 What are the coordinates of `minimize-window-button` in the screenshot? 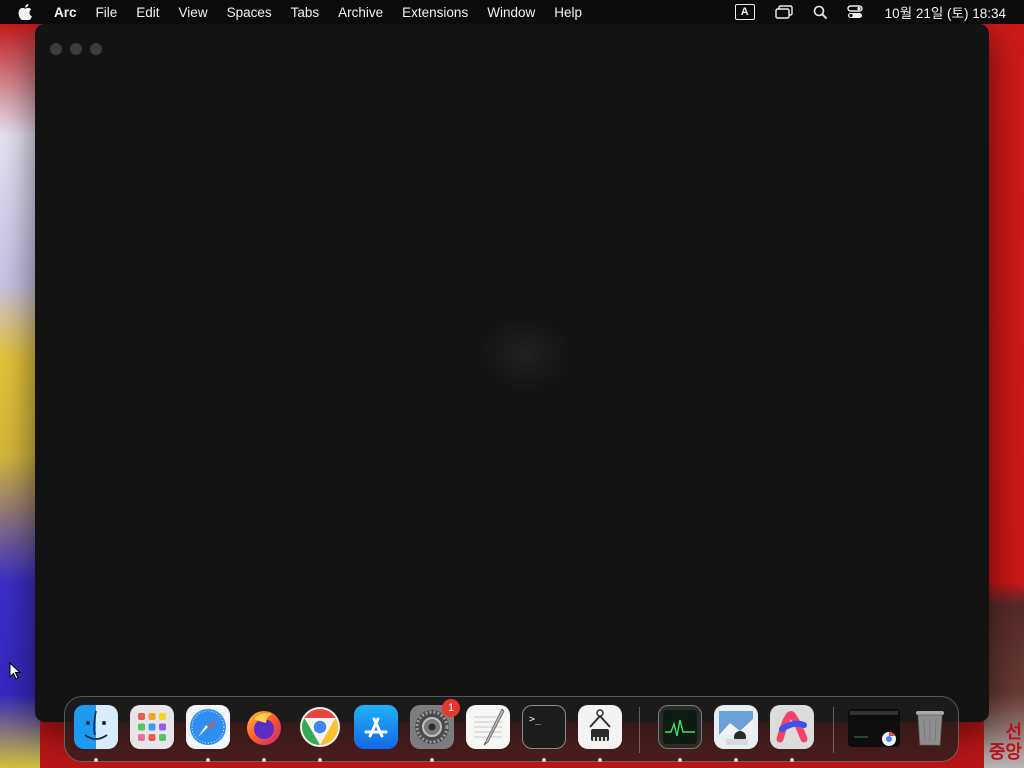 It's located at (76, 49).